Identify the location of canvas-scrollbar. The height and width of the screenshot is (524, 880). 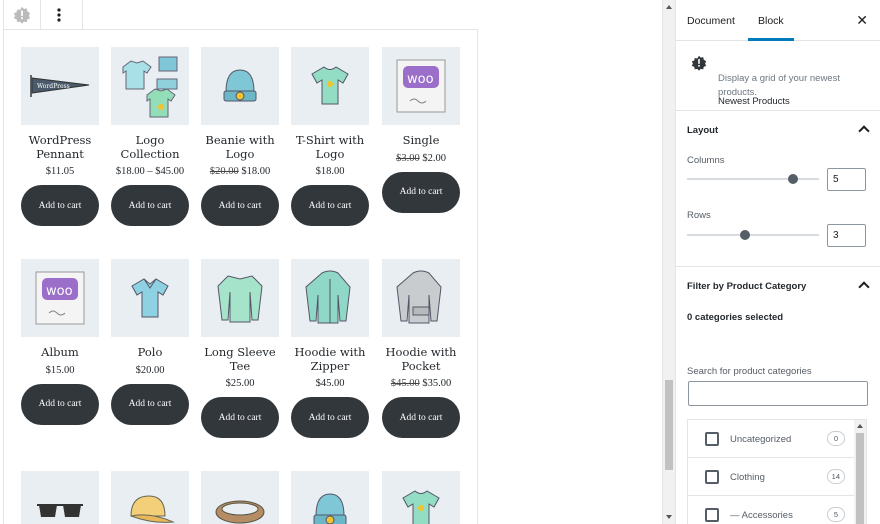
(668, 262).